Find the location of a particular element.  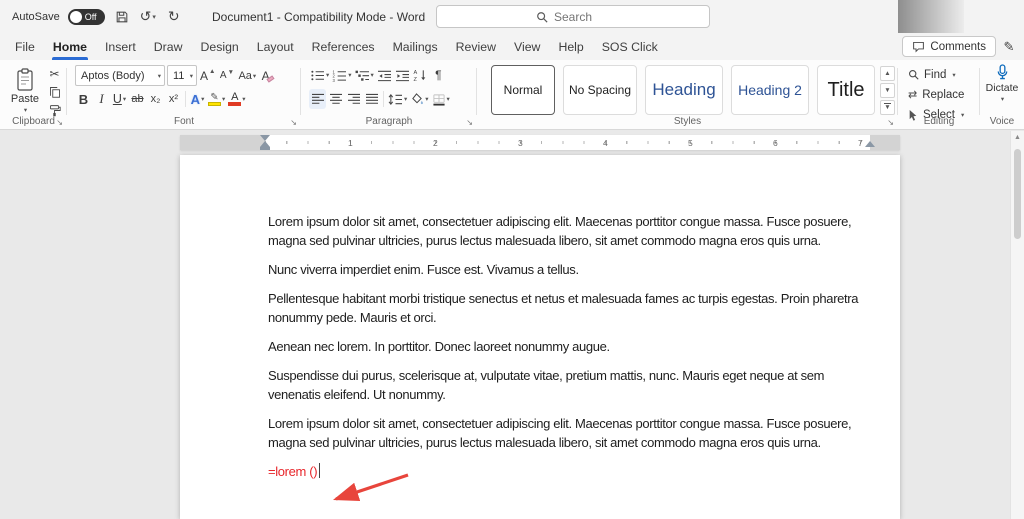

save-button is located at coordinates (122, 17).